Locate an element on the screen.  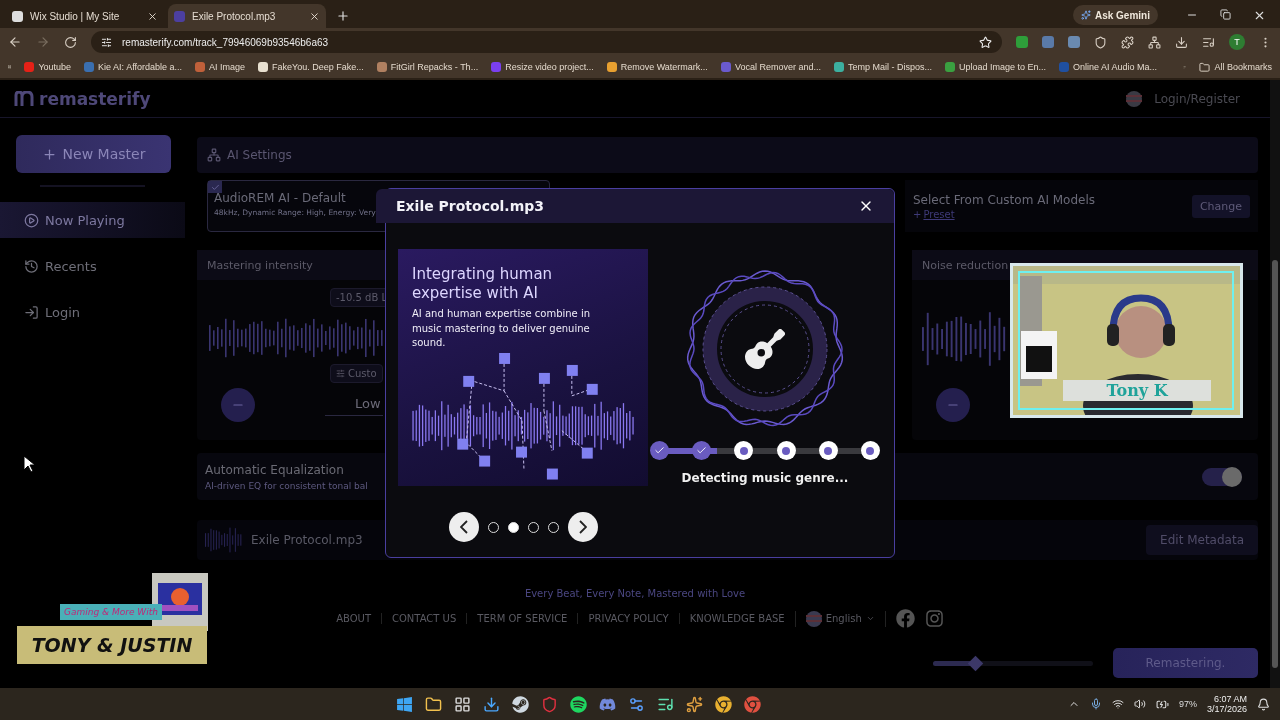
plus-sign: + is located at coordinates (917, 214).